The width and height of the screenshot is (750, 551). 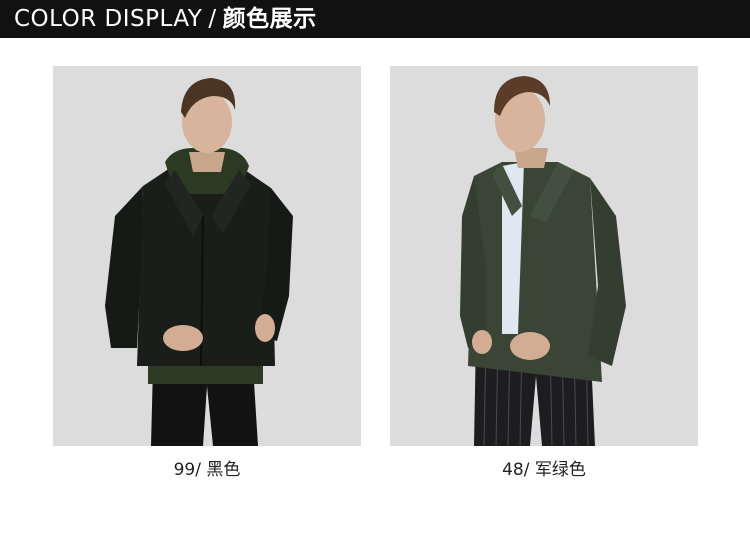 I want to click on caption-black: 99/ 黑色, so click(x=207, y=470).